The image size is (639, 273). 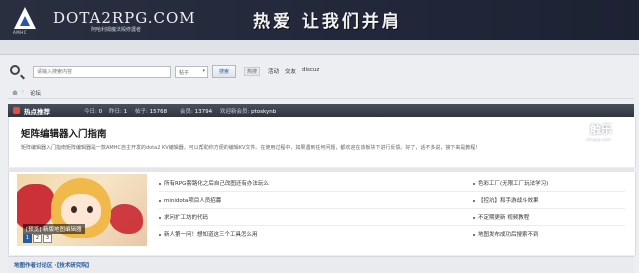 What do you see at coordinates (118, 112) in the screenshot?
I see `stat-yesterday: 昨日: 1` at bounding box center [118, 112].